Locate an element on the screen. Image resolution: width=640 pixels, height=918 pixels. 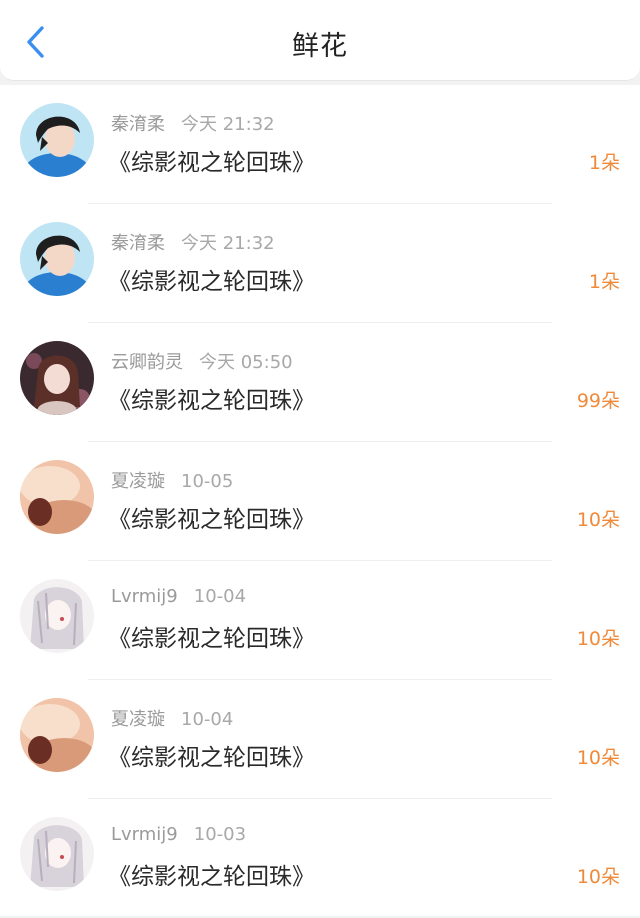
page-title: 鲜花 is located at coordinates (320, 46).